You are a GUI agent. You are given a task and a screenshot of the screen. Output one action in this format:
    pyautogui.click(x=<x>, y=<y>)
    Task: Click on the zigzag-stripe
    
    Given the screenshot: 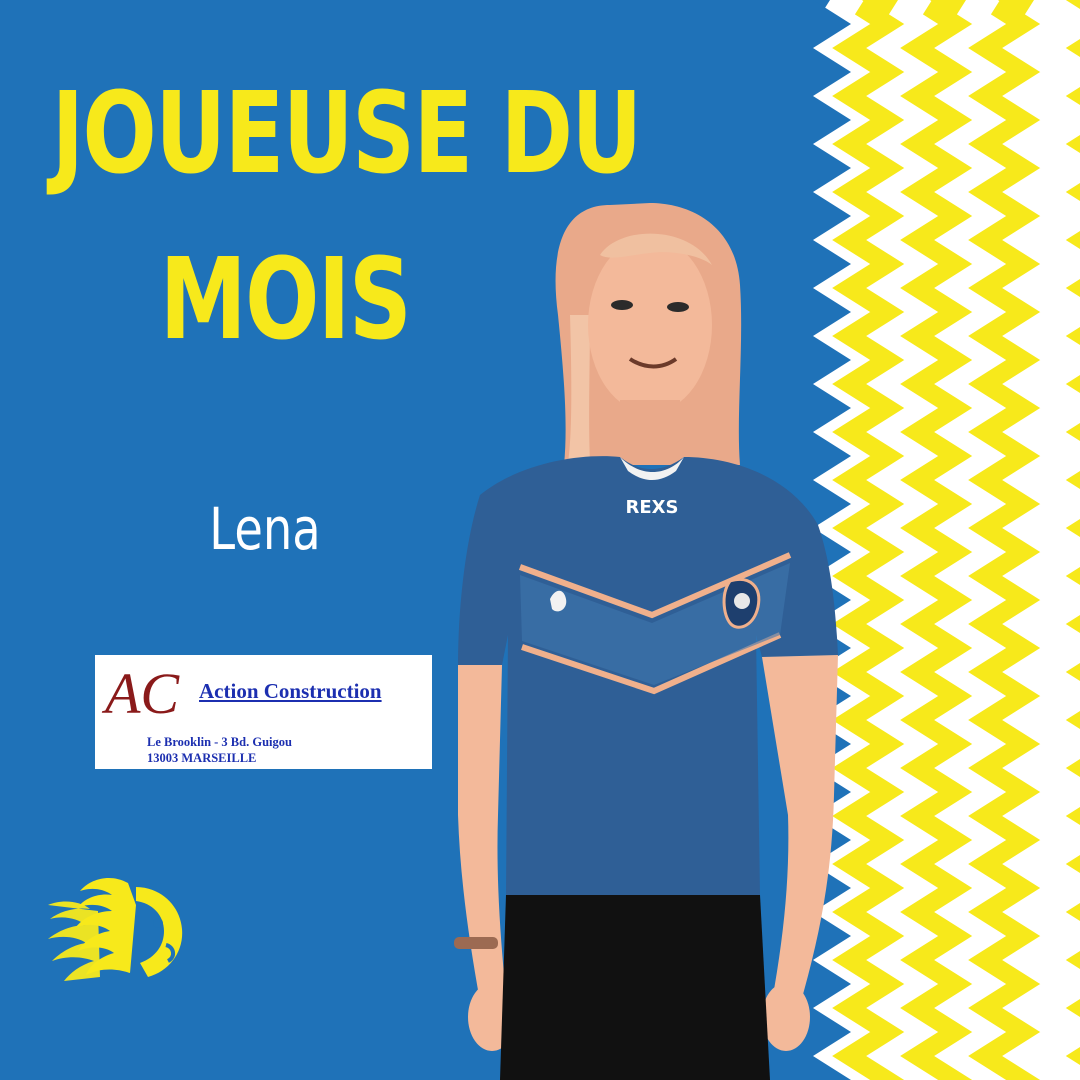 What is the action you would take?
    pyautogui.click(x=1041, y=540)
    